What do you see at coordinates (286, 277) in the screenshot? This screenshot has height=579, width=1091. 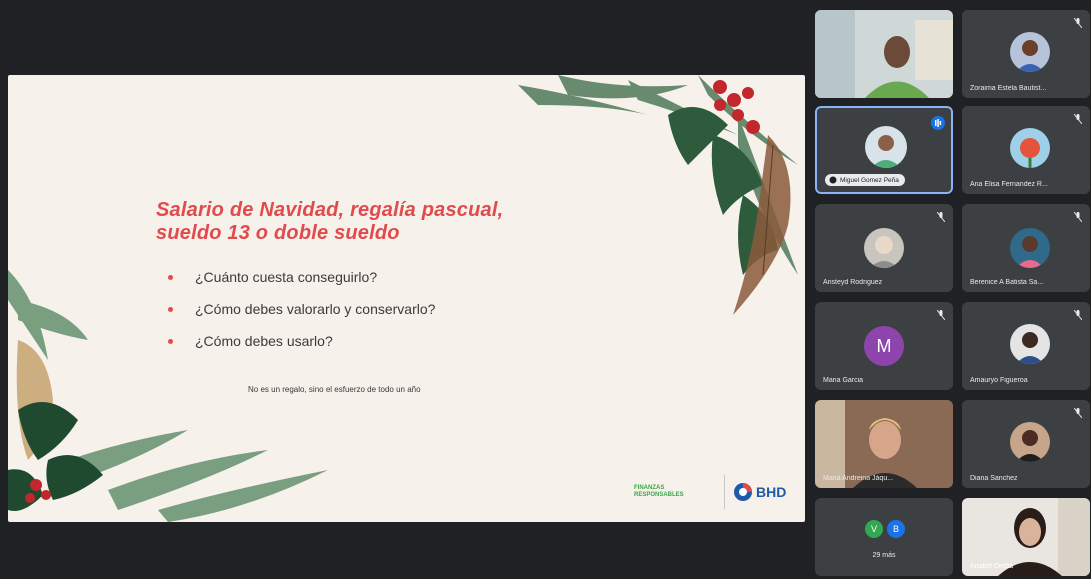 I see `slide-bullet-text: ¿Cuánto cuesta conseguirlo?` at bounding box center [286, 277].